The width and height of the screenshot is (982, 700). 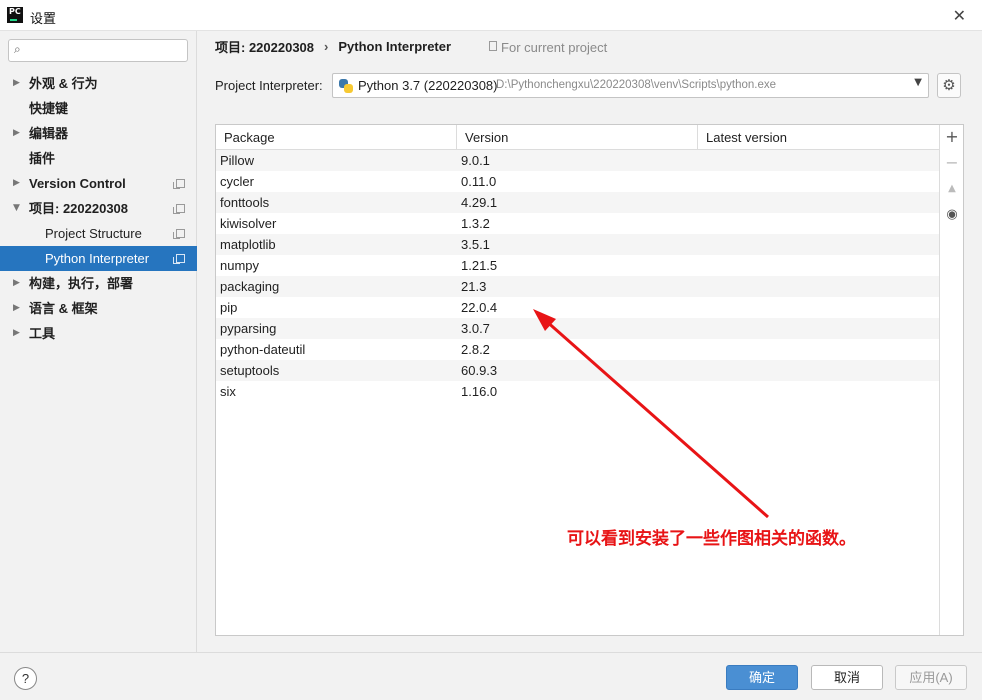 I want to click on package-version: 1.21.5, so click(x=479, y=265).